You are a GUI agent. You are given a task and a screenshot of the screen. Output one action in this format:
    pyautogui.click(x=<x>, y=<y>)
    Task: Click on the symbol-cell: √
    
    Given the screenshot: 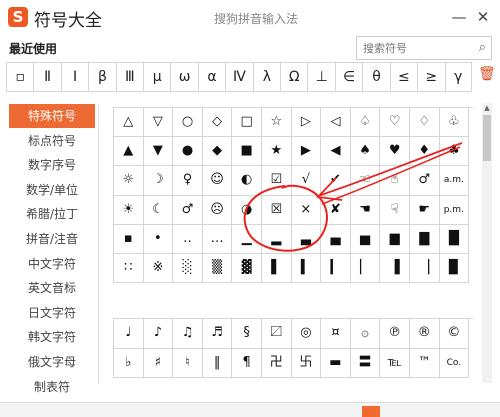 What is the action you would take?
    pyautogui.click(x=306, y=181)
    